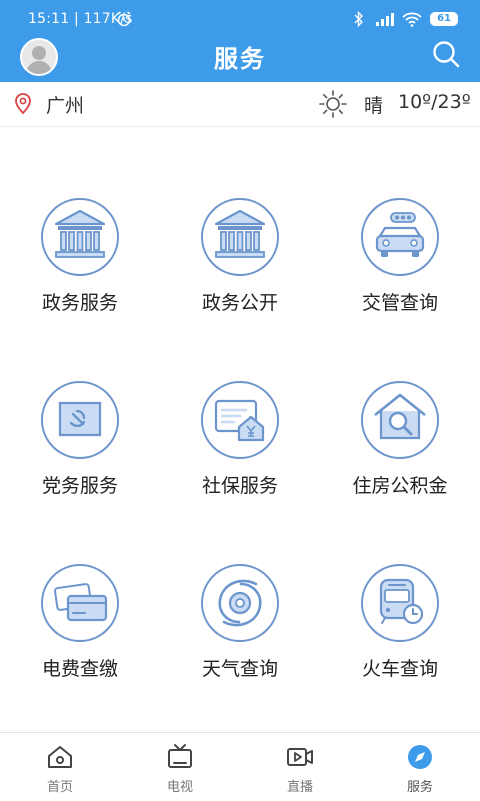 This screenshot has width=480, height=801. I want to click on service-label: 政务公开, so click(239, 303).